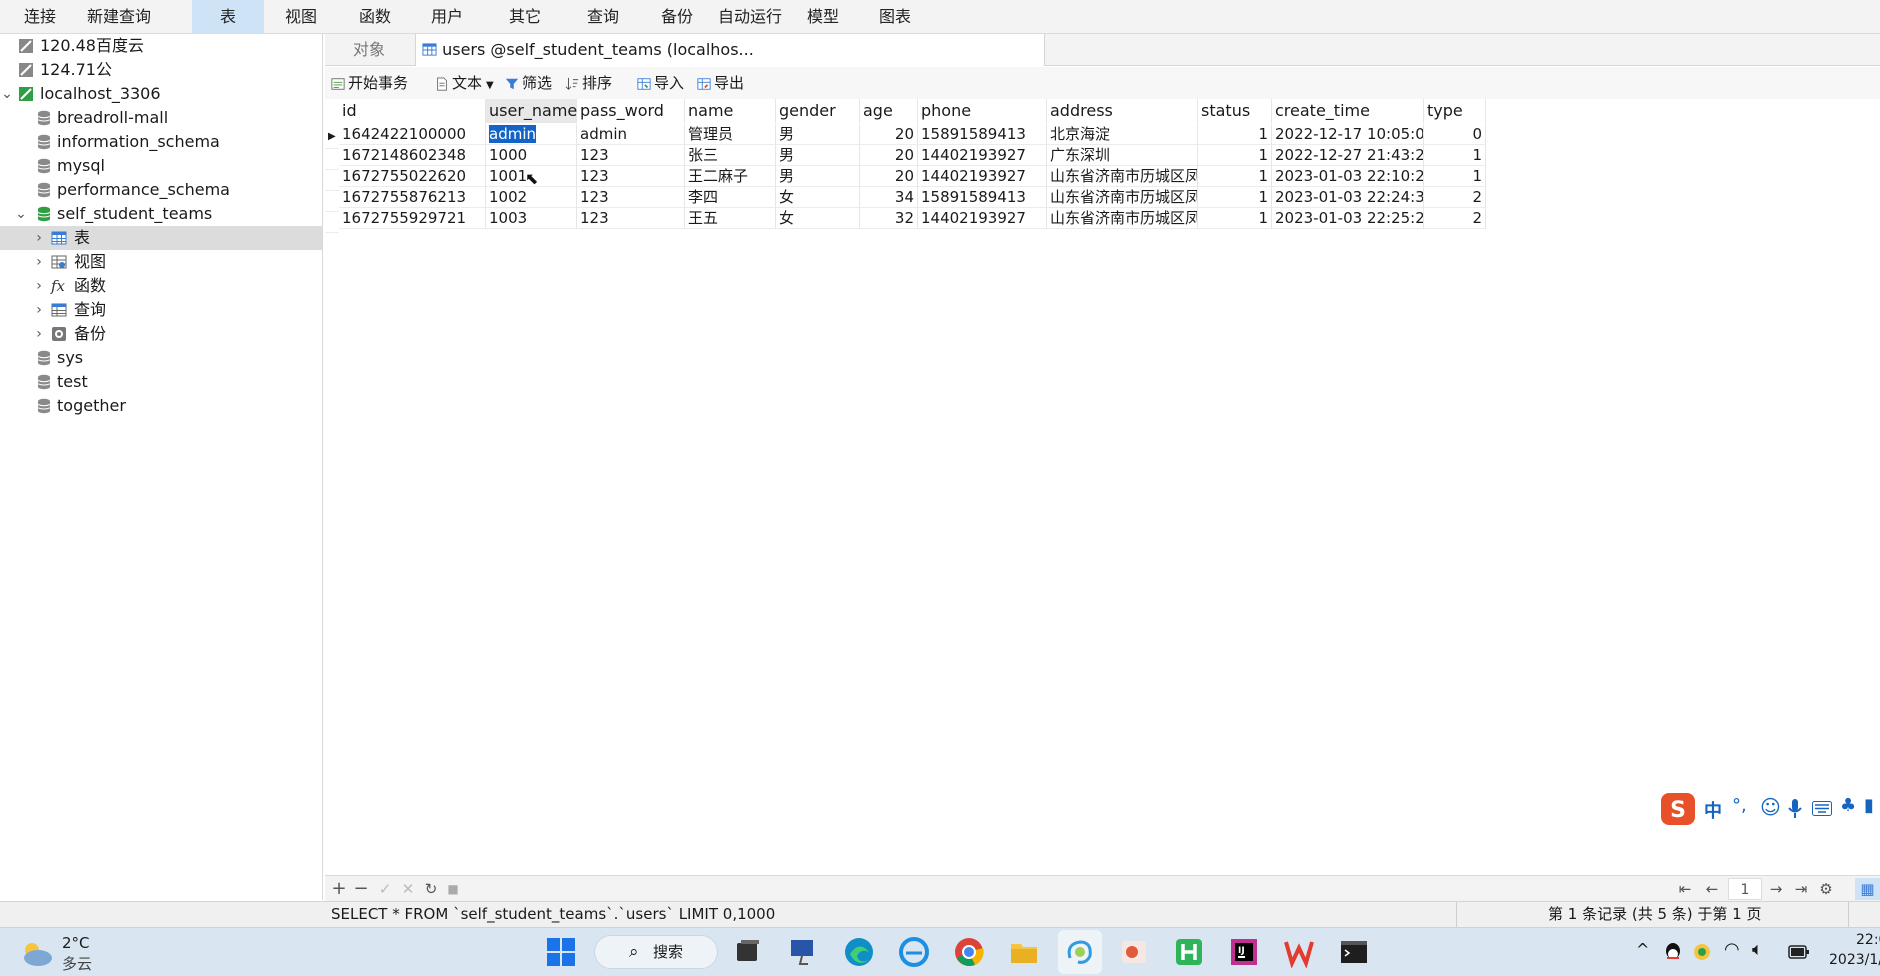 This screenshot has height=976, width=1880. Describe the element at coordinates (375, 16) in the screenshot. I see `menu-functions: 函数` at that location.